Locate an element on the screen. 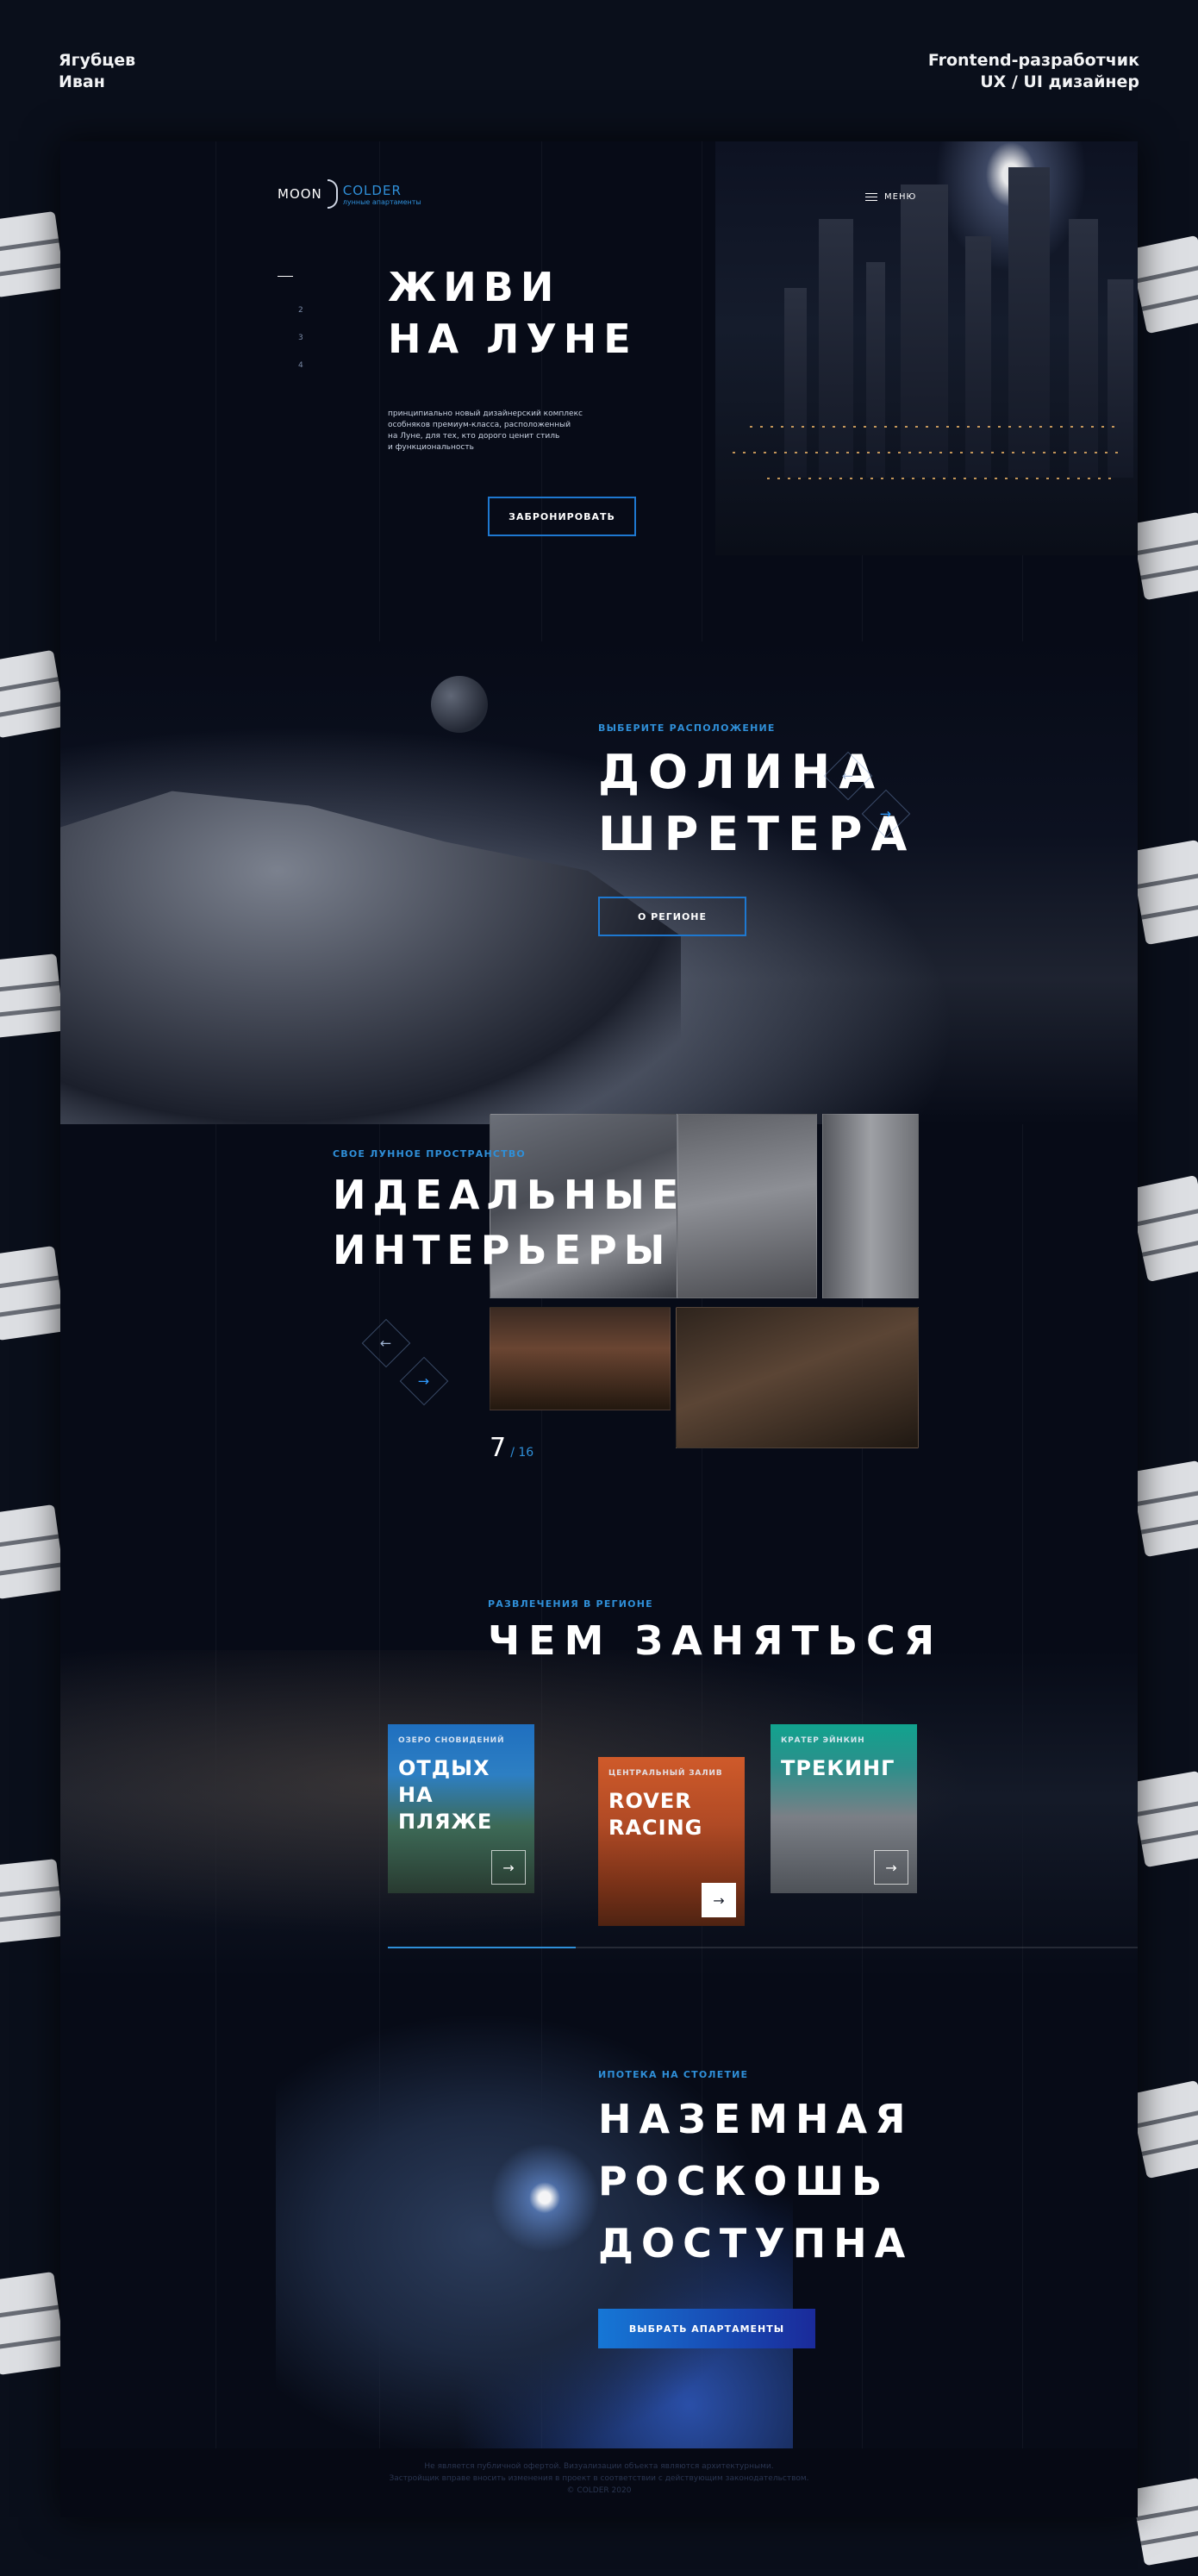  counter-total: / 16 is located at coordinates (522, 1453).